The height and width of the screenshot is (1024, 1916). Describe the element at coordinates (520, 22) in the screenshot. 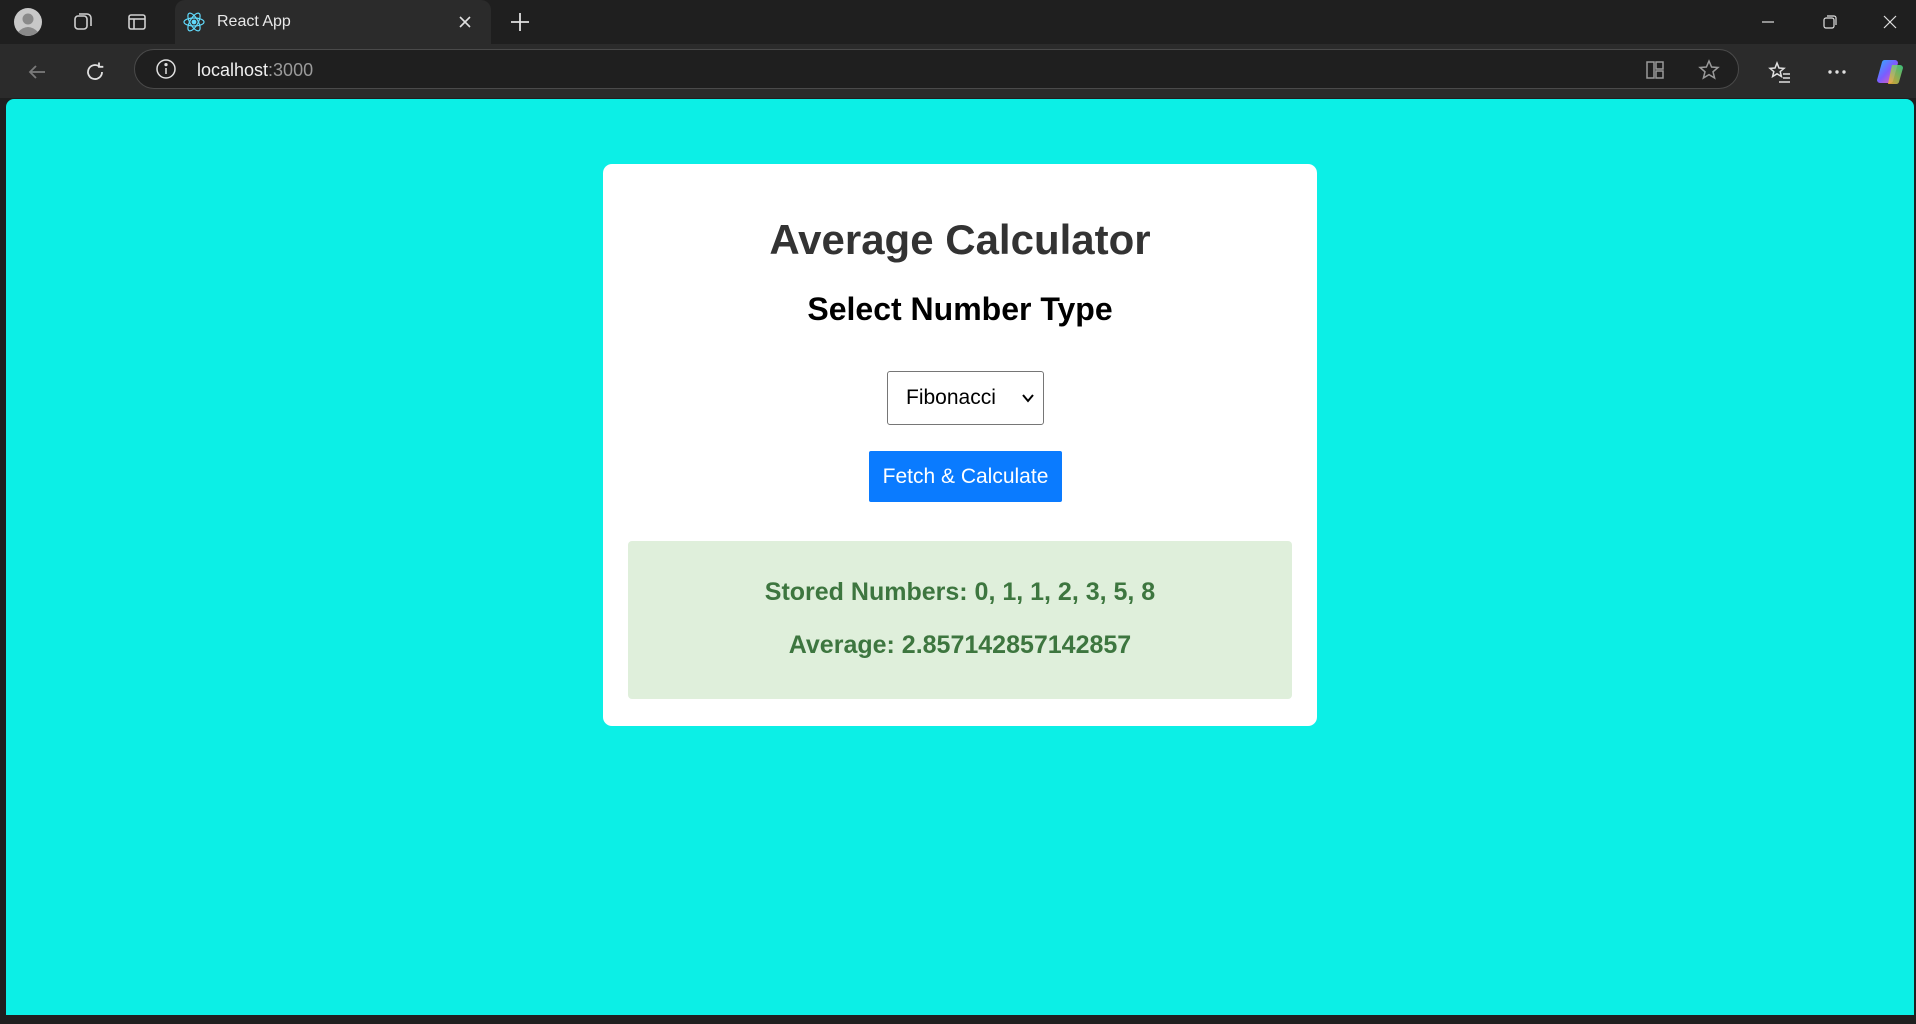

I see `new-tab-icon` at that location.